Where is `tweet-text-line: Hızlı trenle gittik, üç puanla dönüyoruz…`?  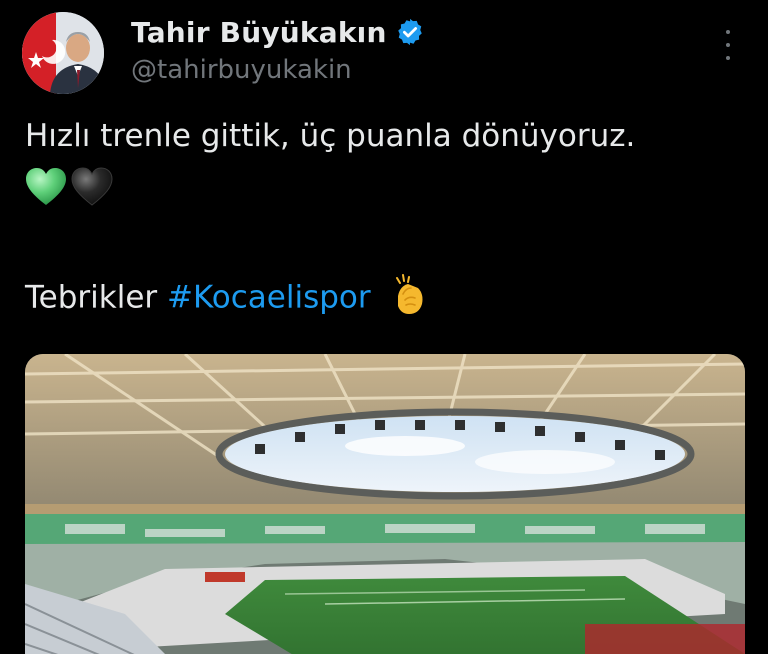 tweet-text-line: Hızlı trenle gittik, üç puanla dönüyoruz… is located at coordinates (330, 136).